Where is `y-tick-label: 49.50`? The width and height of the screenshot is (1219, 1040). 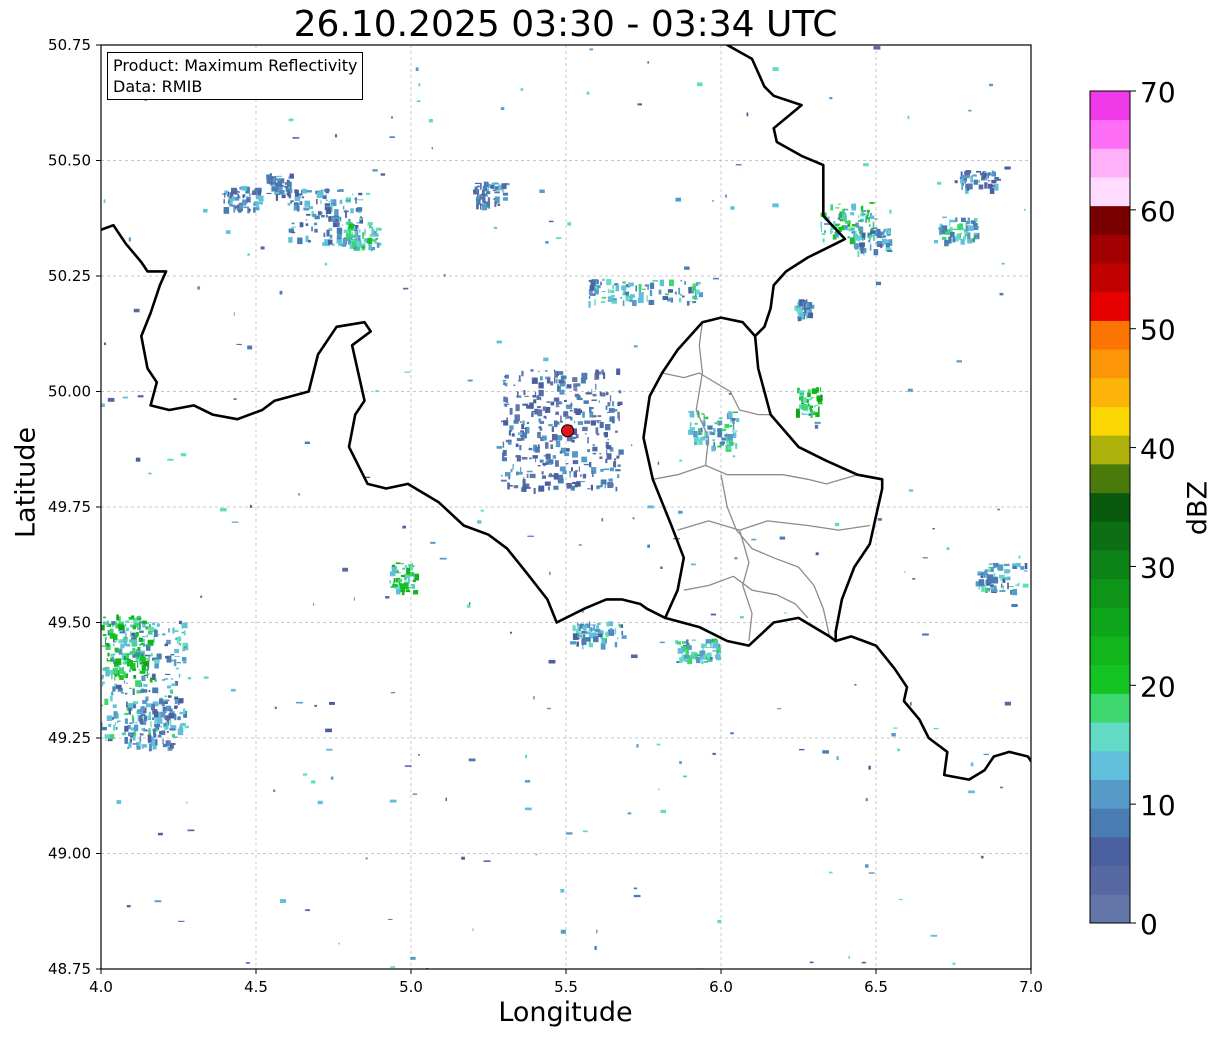
y-tick-label: 49.50 is located at coordinates (69, 623).